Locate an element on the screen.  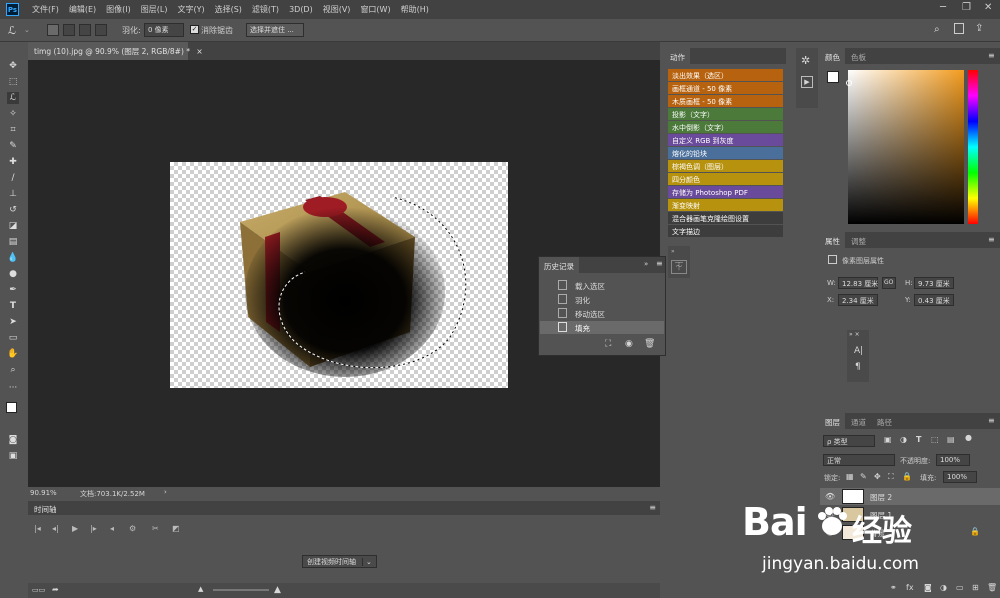
action-item: 渐变映射 is located at coordinates (725, 205).